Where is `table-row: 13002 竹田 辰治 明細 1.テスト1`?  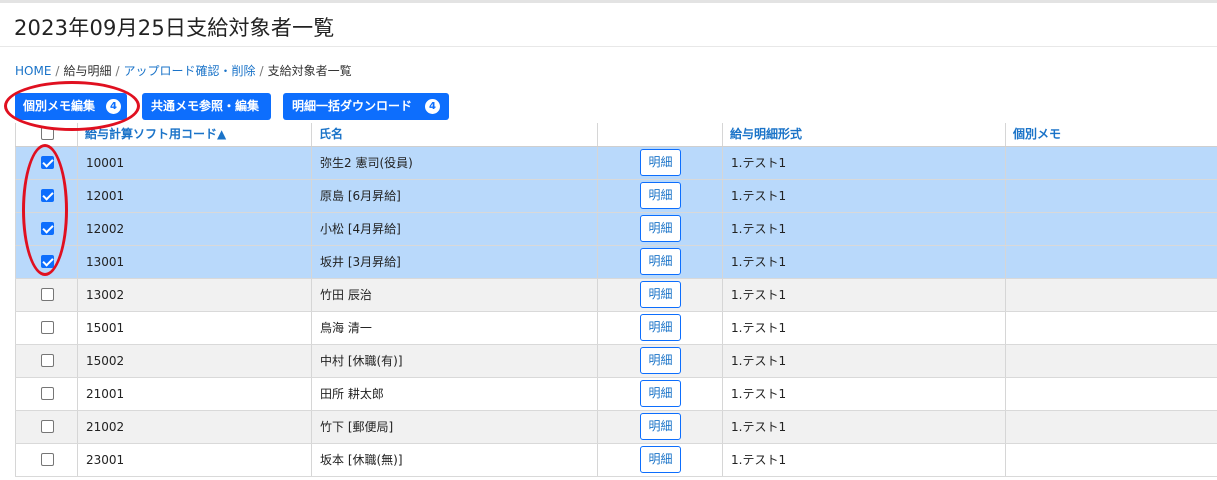 table-row: 13002 竹田 辰治 明細 1.テスト1 is located at coordinates (616, 295).